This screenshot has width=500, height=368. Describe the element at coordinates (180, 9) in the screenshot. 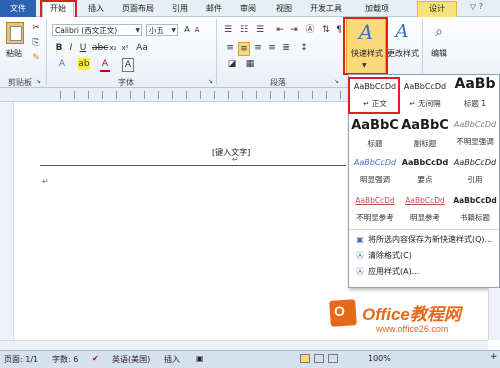

I see `tab-references: 引用` at that location.